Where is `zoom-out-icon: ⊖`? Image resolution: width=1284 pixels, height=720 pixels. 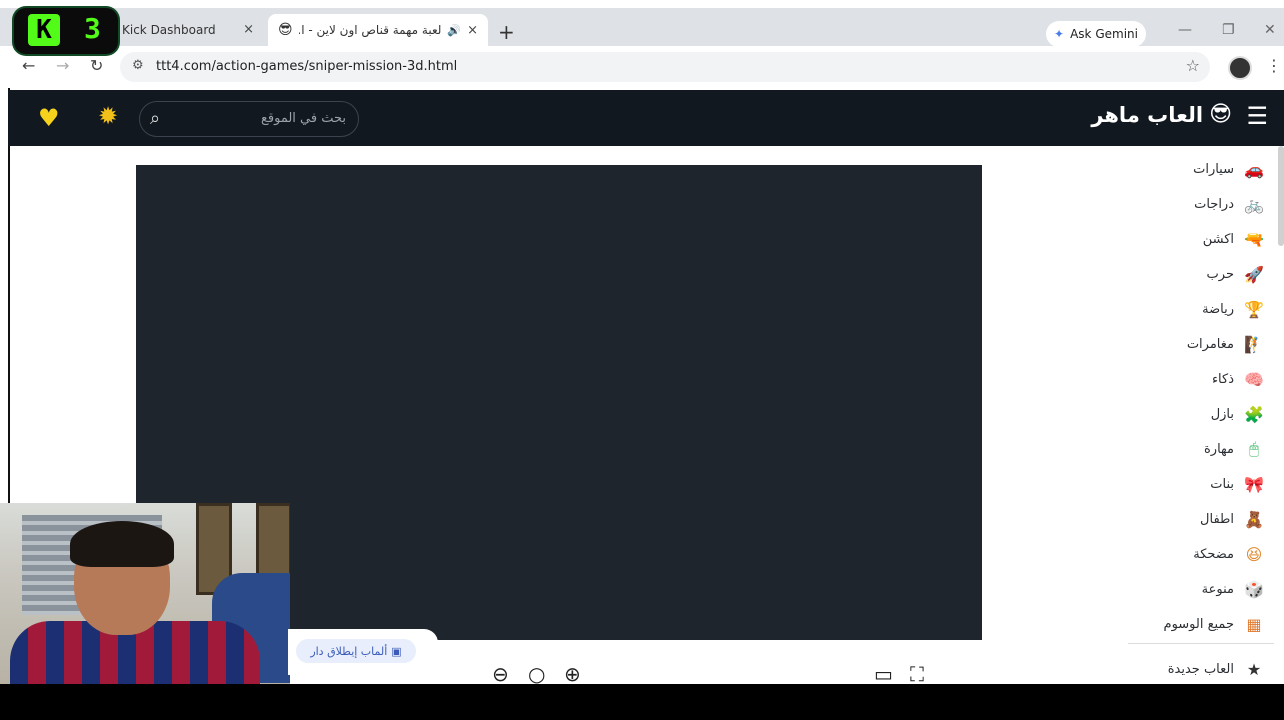
zoom-out-icon: ⊖ is located at coordinates (500, 673).